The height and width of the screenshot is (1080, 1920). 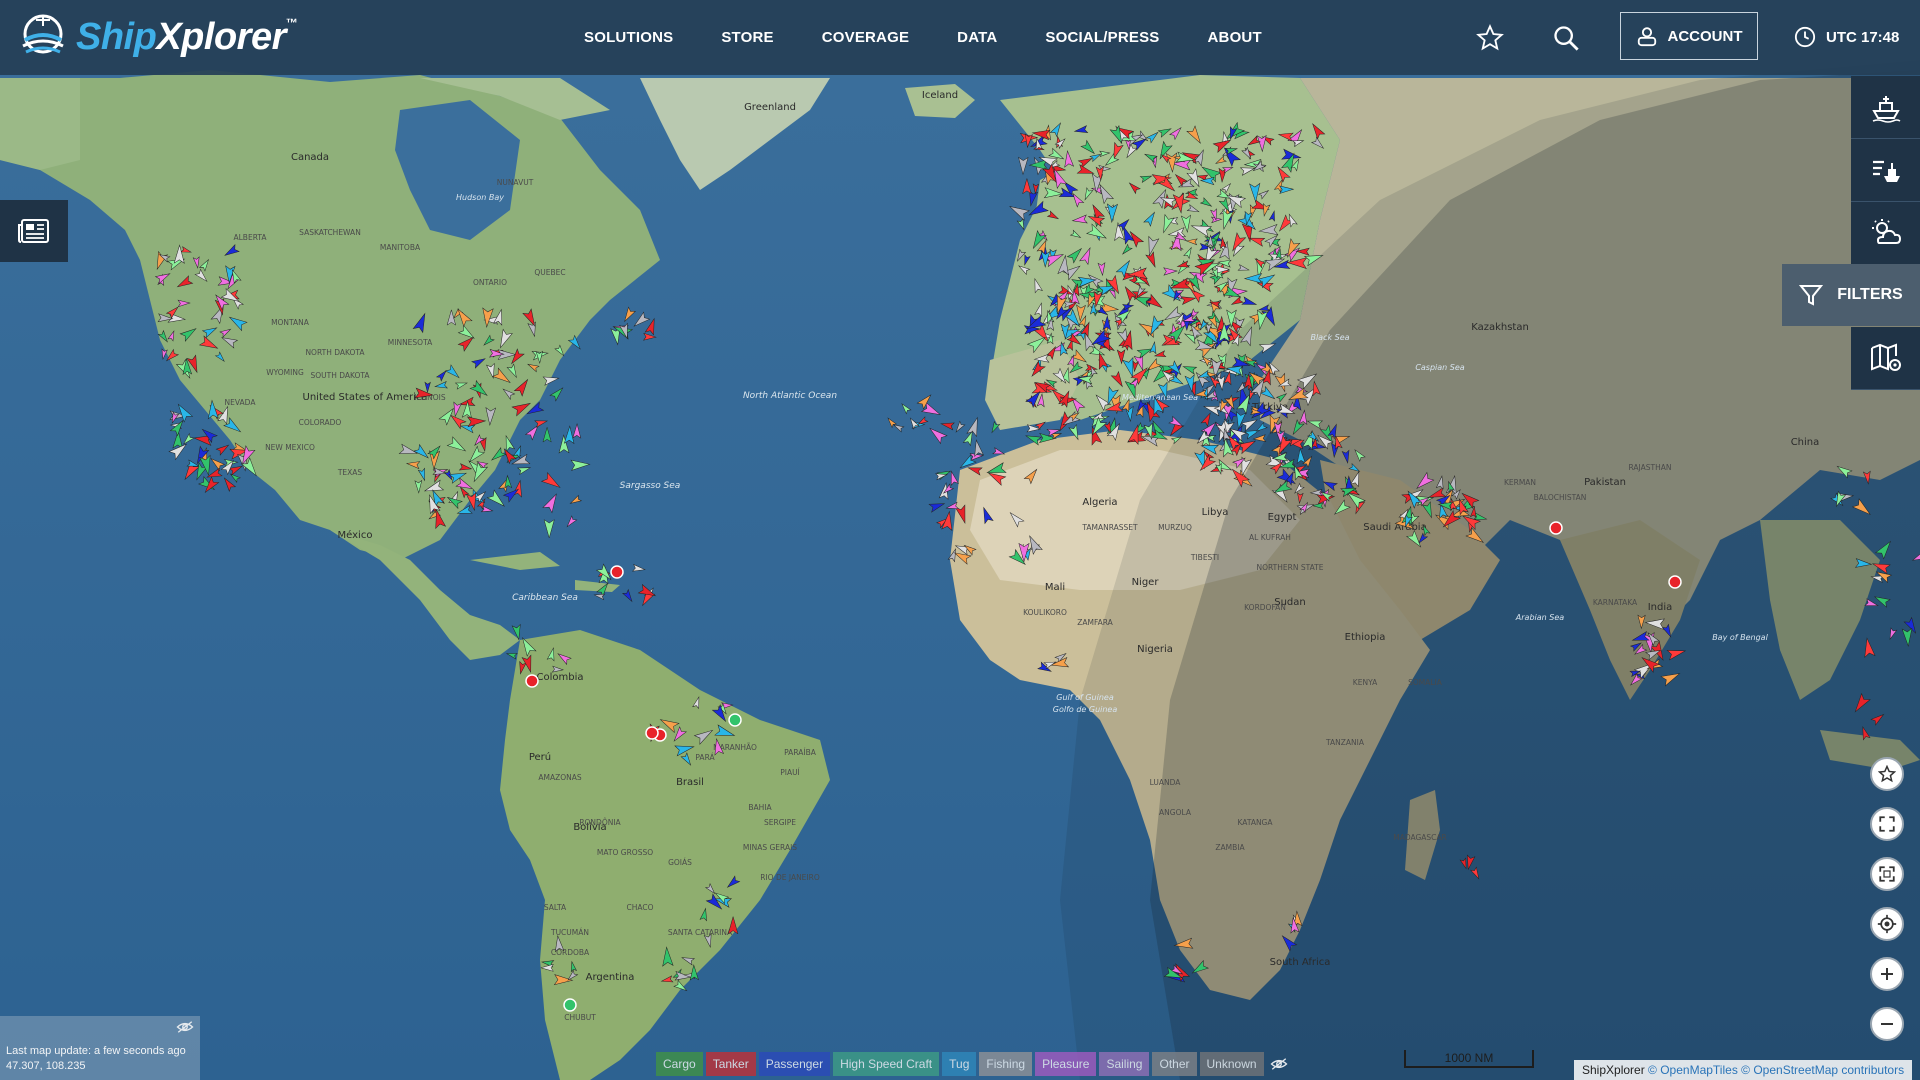 What do you see at coordinates (1231, 1064) in the screenshot?
I see `legend-unknown: Unknown` at bounding box center [1231, 1064].